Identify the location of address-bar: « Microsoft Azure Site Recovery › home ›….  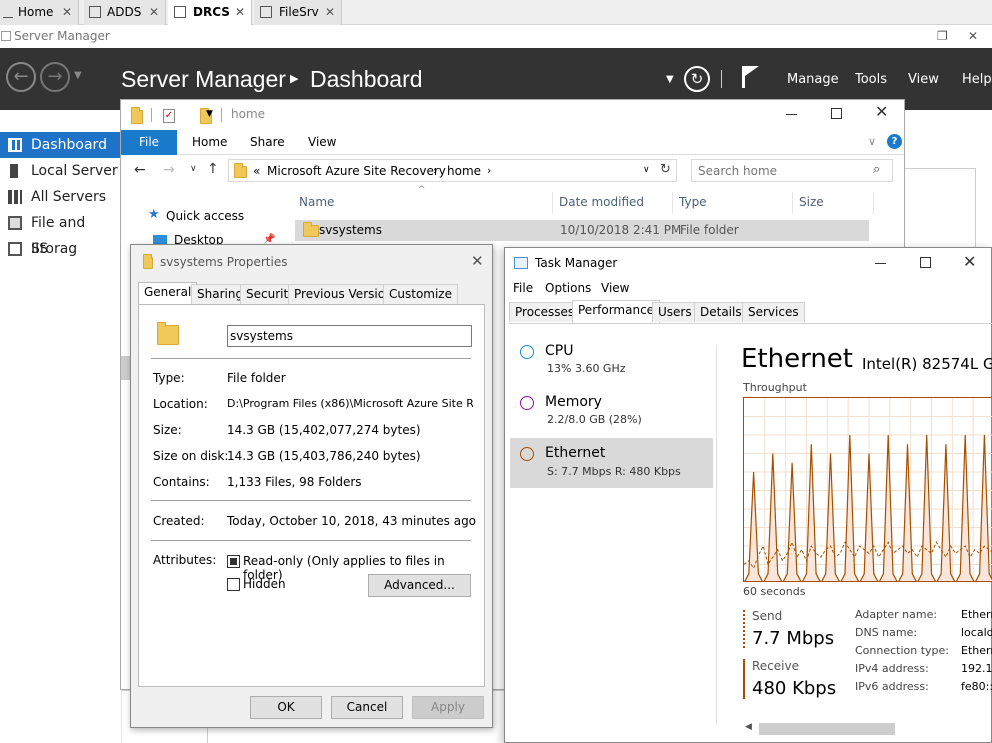
(452, 170).